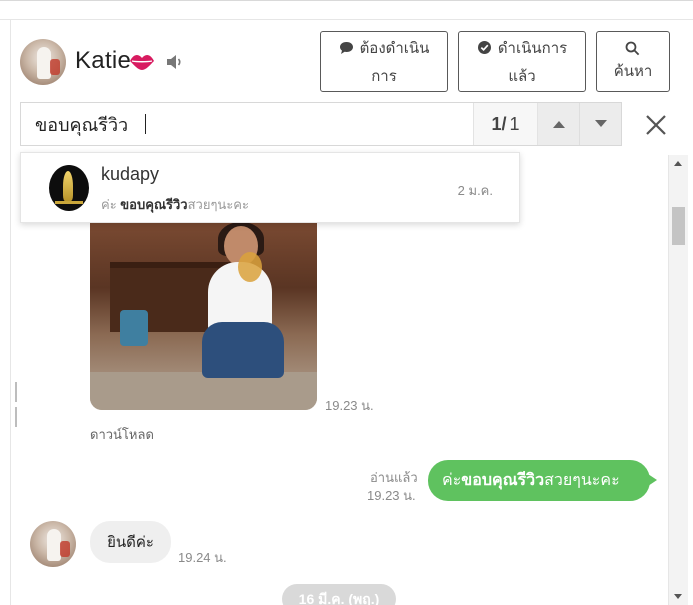 The width and height of the screenshot is (693, 605). I want to click on photo-bg-object, so click(134, 328).